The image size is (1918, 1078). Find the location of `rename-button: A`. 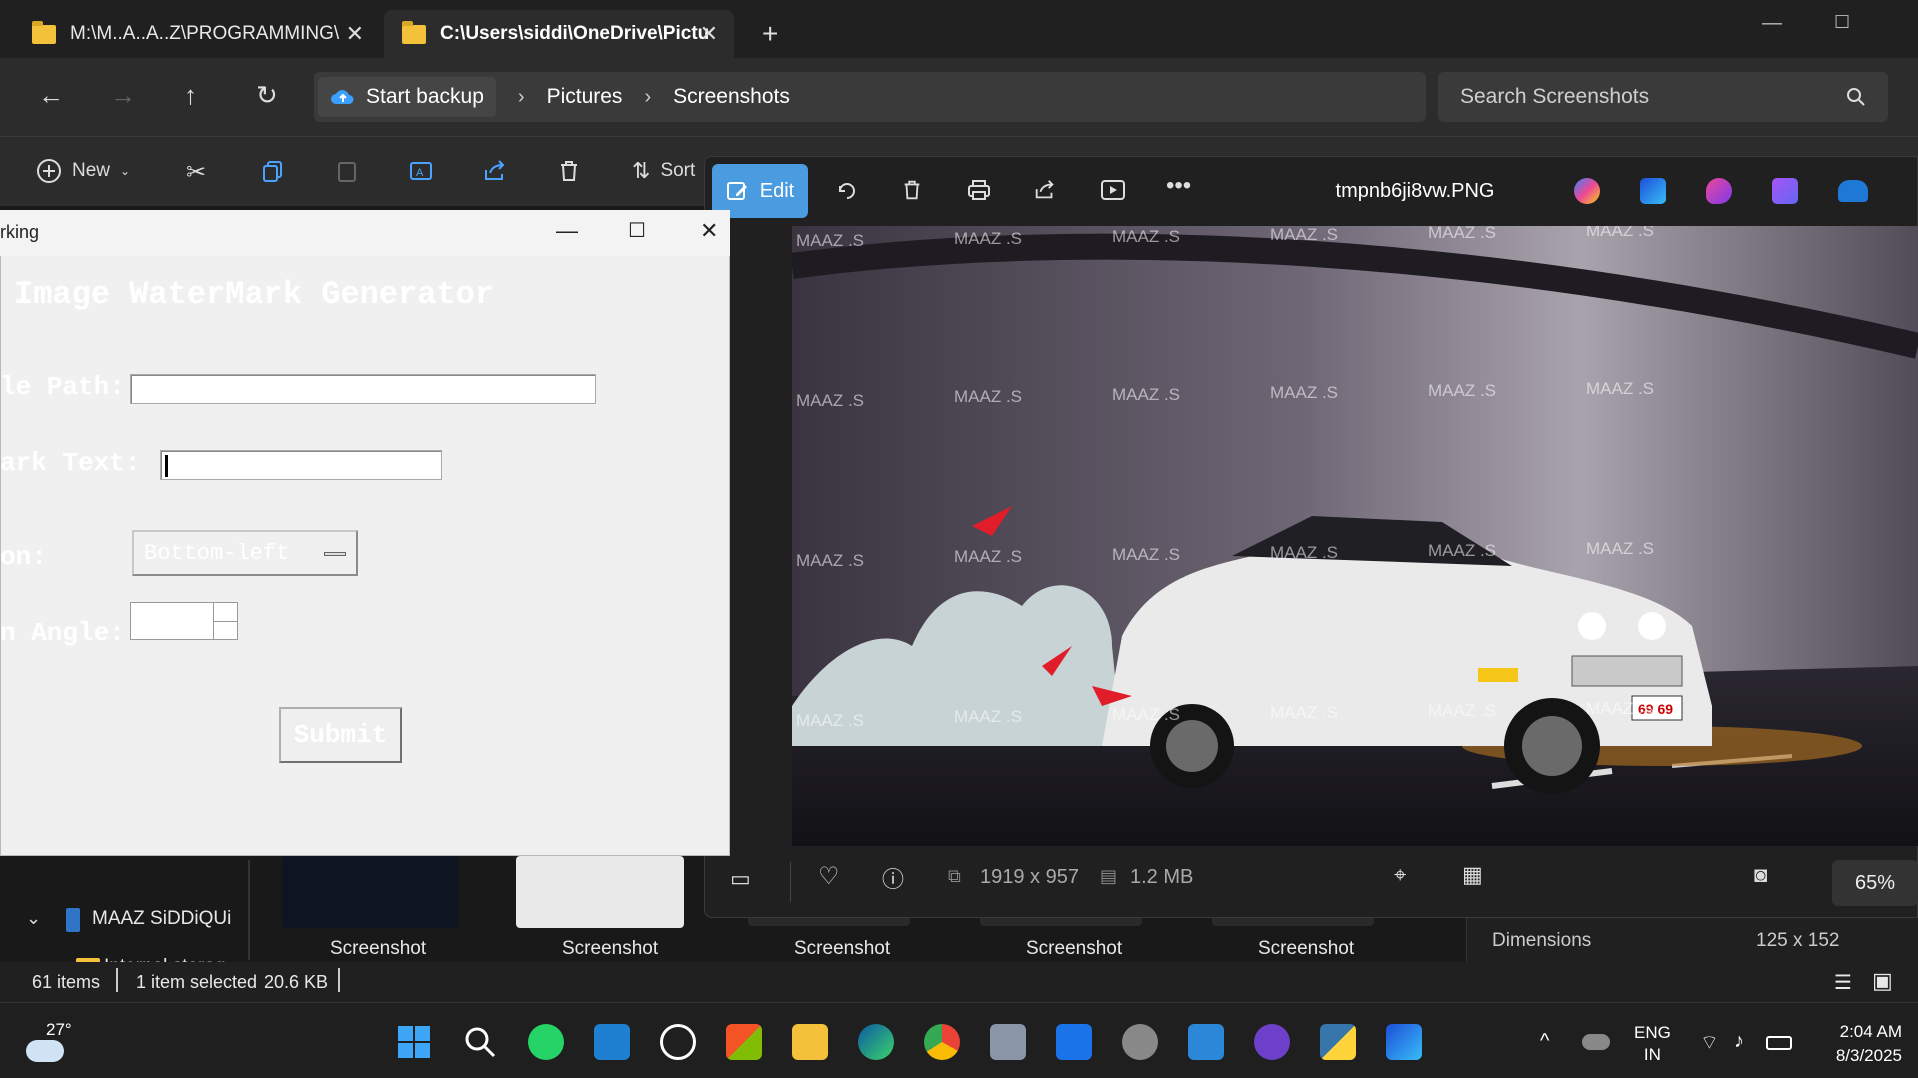

rename-button: A is located at coordinates (421, 171).